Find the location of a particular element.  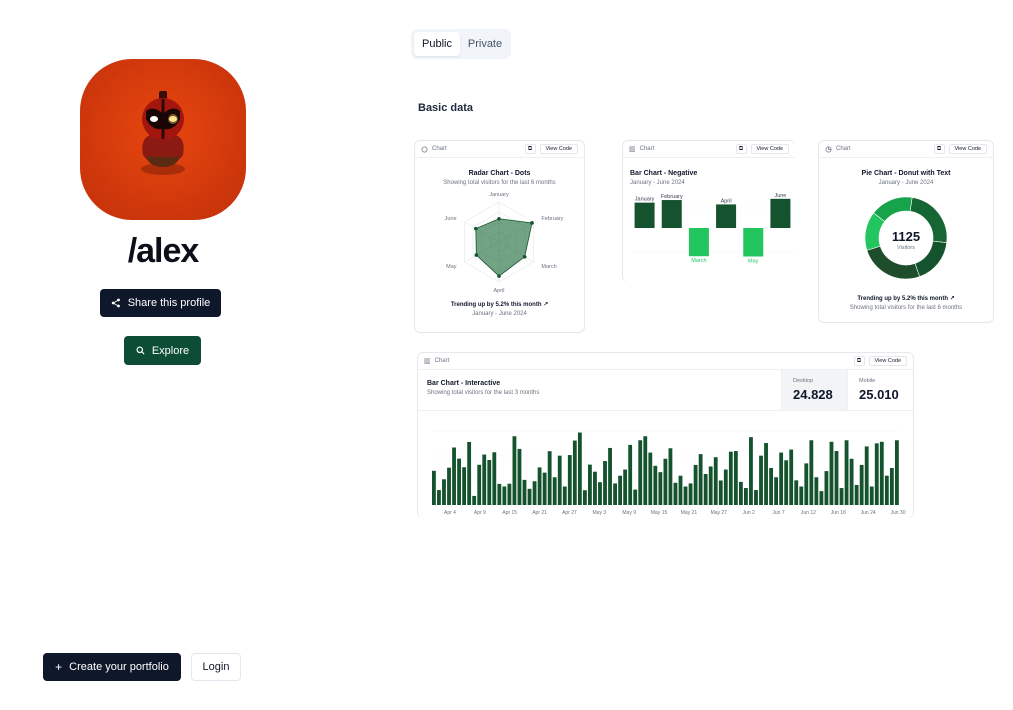

mobile-stat-toggle: Mobile 25.010 is located at coordinates (880, 390).